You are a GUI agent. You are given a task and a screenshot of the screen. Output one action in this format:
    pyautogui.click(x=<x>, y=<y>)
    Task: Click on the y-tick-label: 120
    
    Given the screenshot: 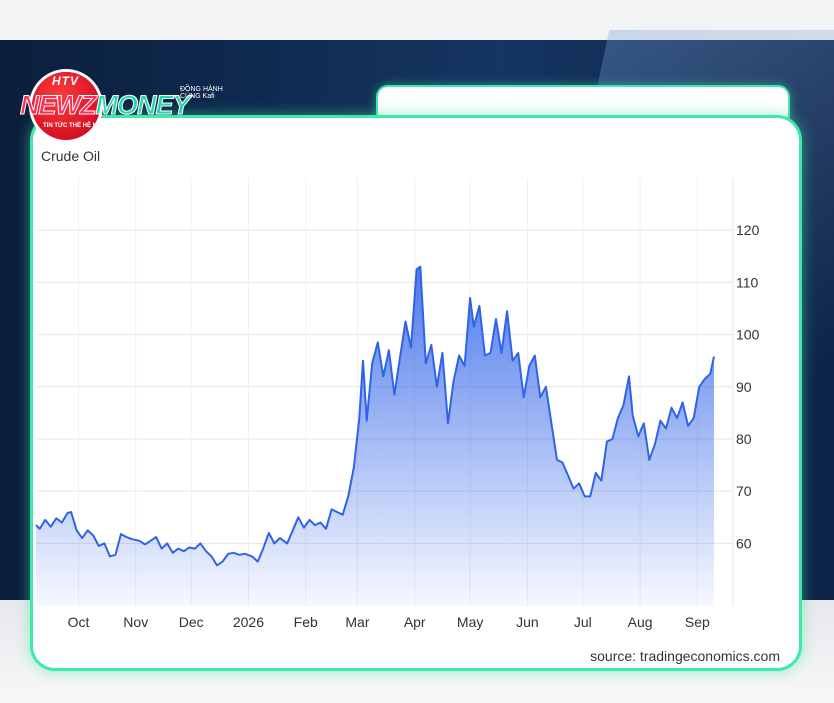 What is the action you would take?
    pyautogui.click(x=748, y=230)
    